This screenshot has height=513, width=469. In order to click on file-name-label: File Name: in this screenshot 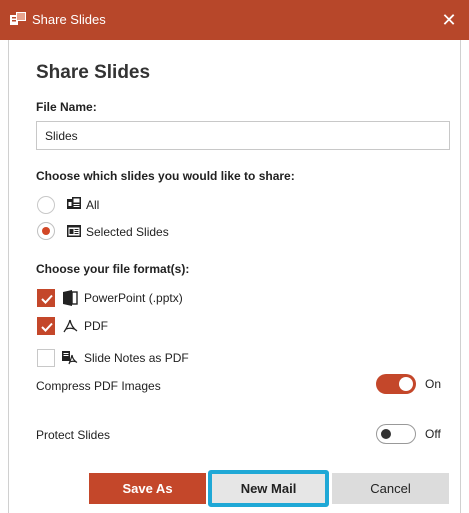, I will do `click(66, 107)`.